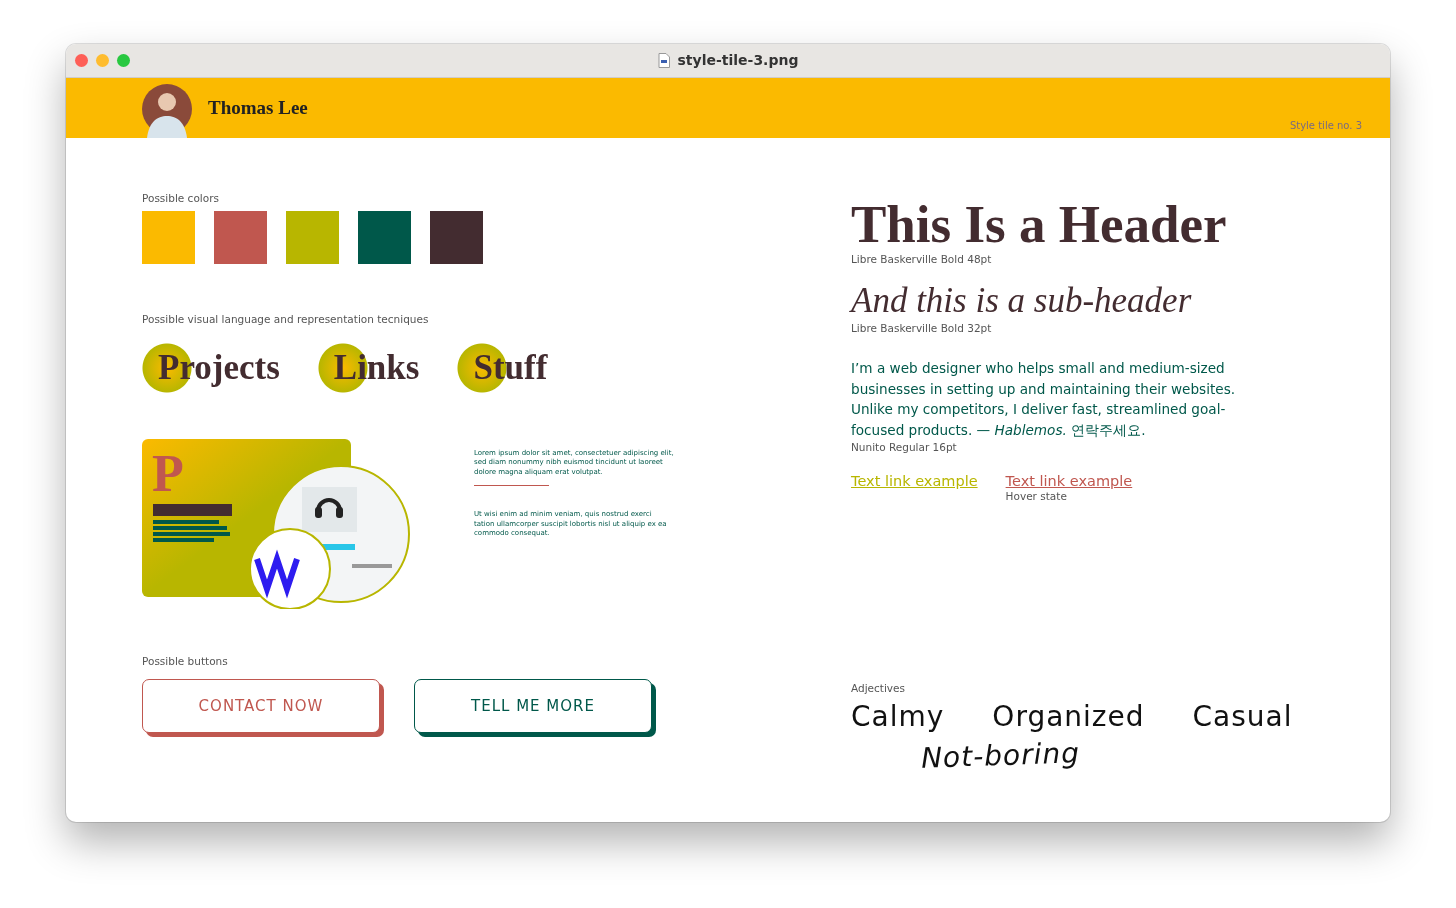 This screenshot has width=1456, height=908. I want to click on adjective-word: Organized, so click(1068, 716).